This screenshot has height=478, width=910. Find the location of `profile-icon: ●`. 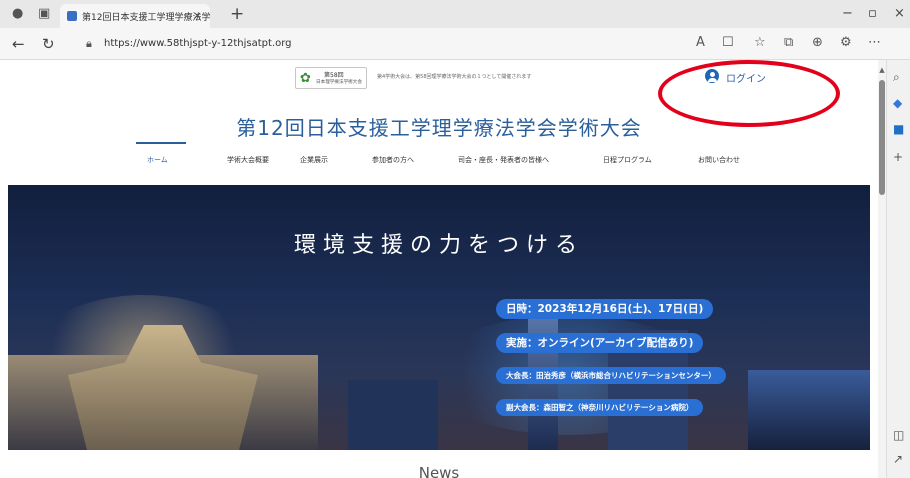

profile-icon: ● is located at coordinates (17, 13).